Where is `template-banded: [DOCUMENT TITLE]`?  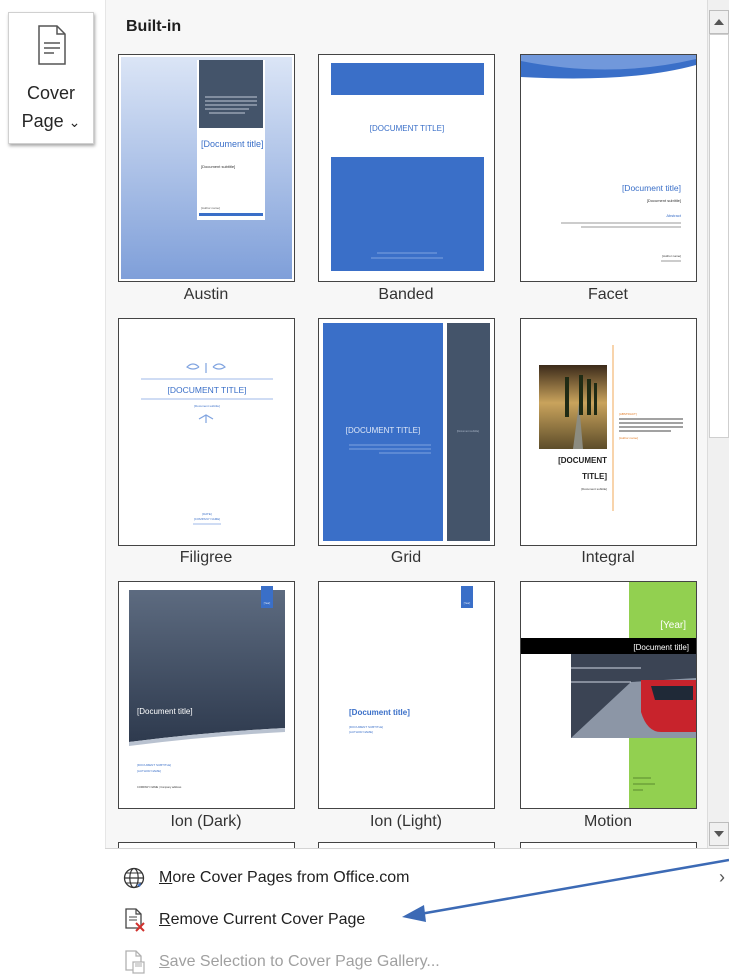 template-banded: [DOCUMENT TITLE] is located at coordinates (406, 168).